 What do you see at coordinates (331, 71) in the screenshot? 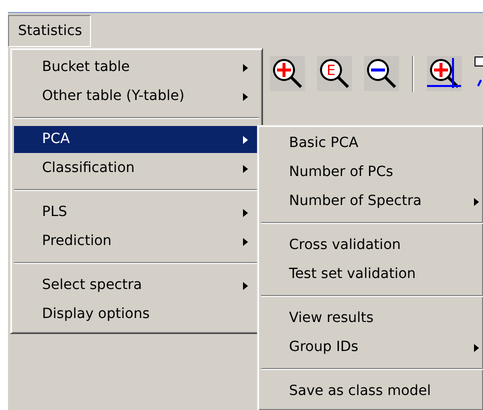
I see `magnifier-letter: E` at bounding box center [331, 71].